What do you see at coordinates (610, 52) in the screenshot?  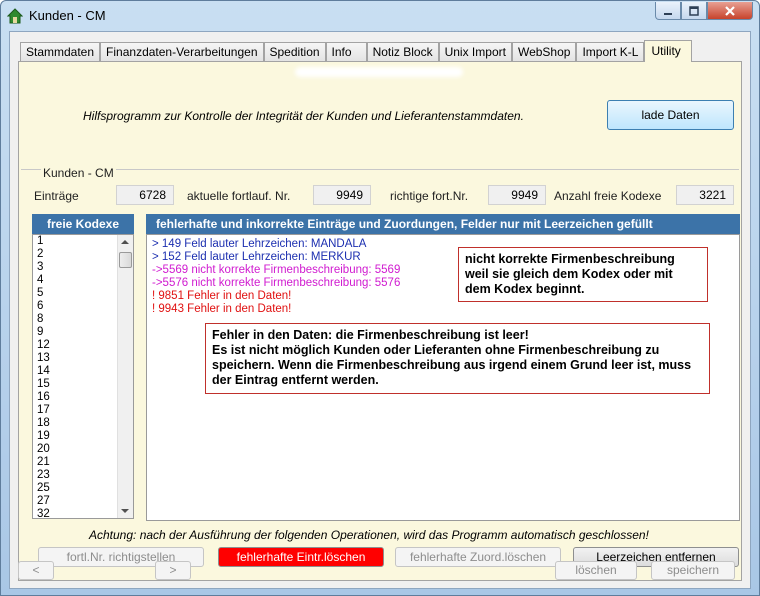 I see `tab-import-kl: Import K-L` at bounding box center [610, 52].